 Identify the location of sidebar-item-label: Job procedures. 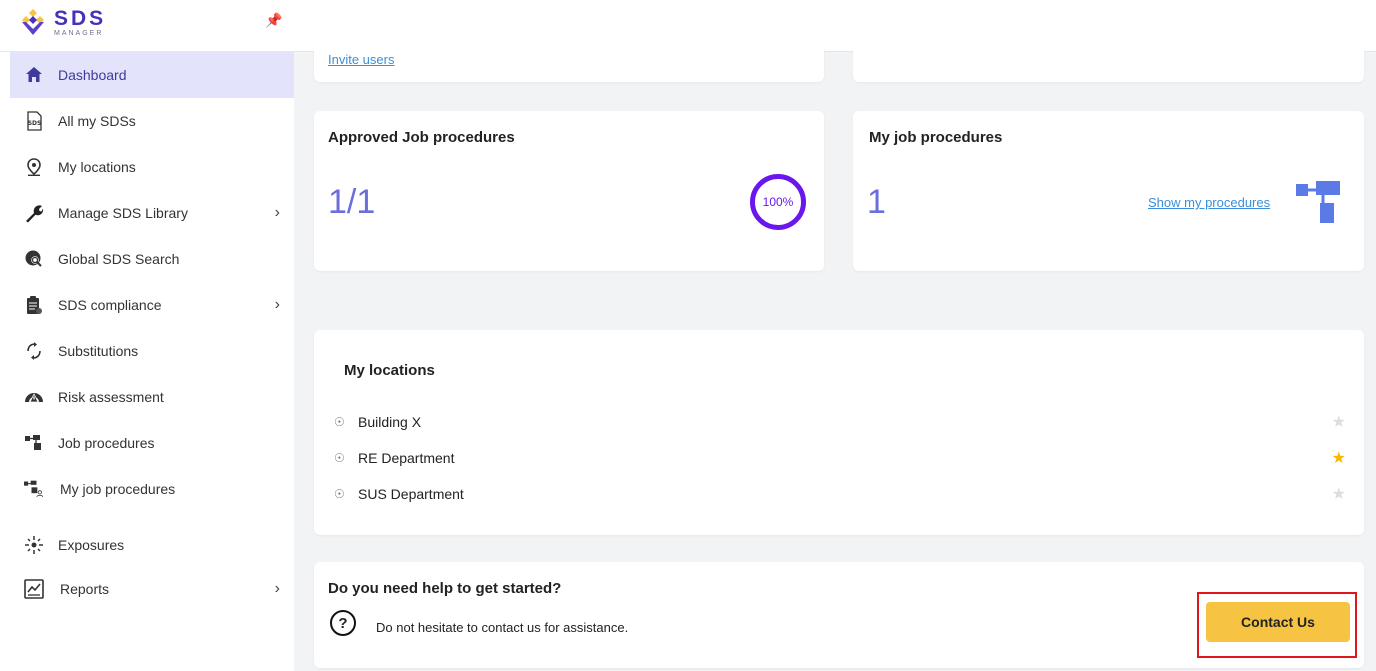
(106, 443).